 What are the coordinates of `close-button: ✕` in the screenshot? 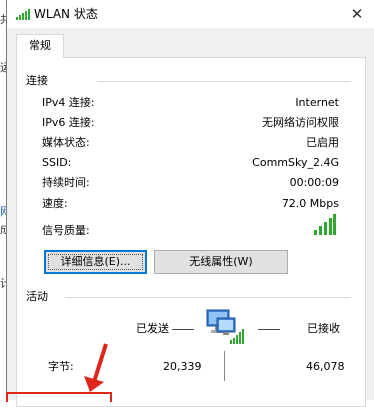 It's located at (357, 14).